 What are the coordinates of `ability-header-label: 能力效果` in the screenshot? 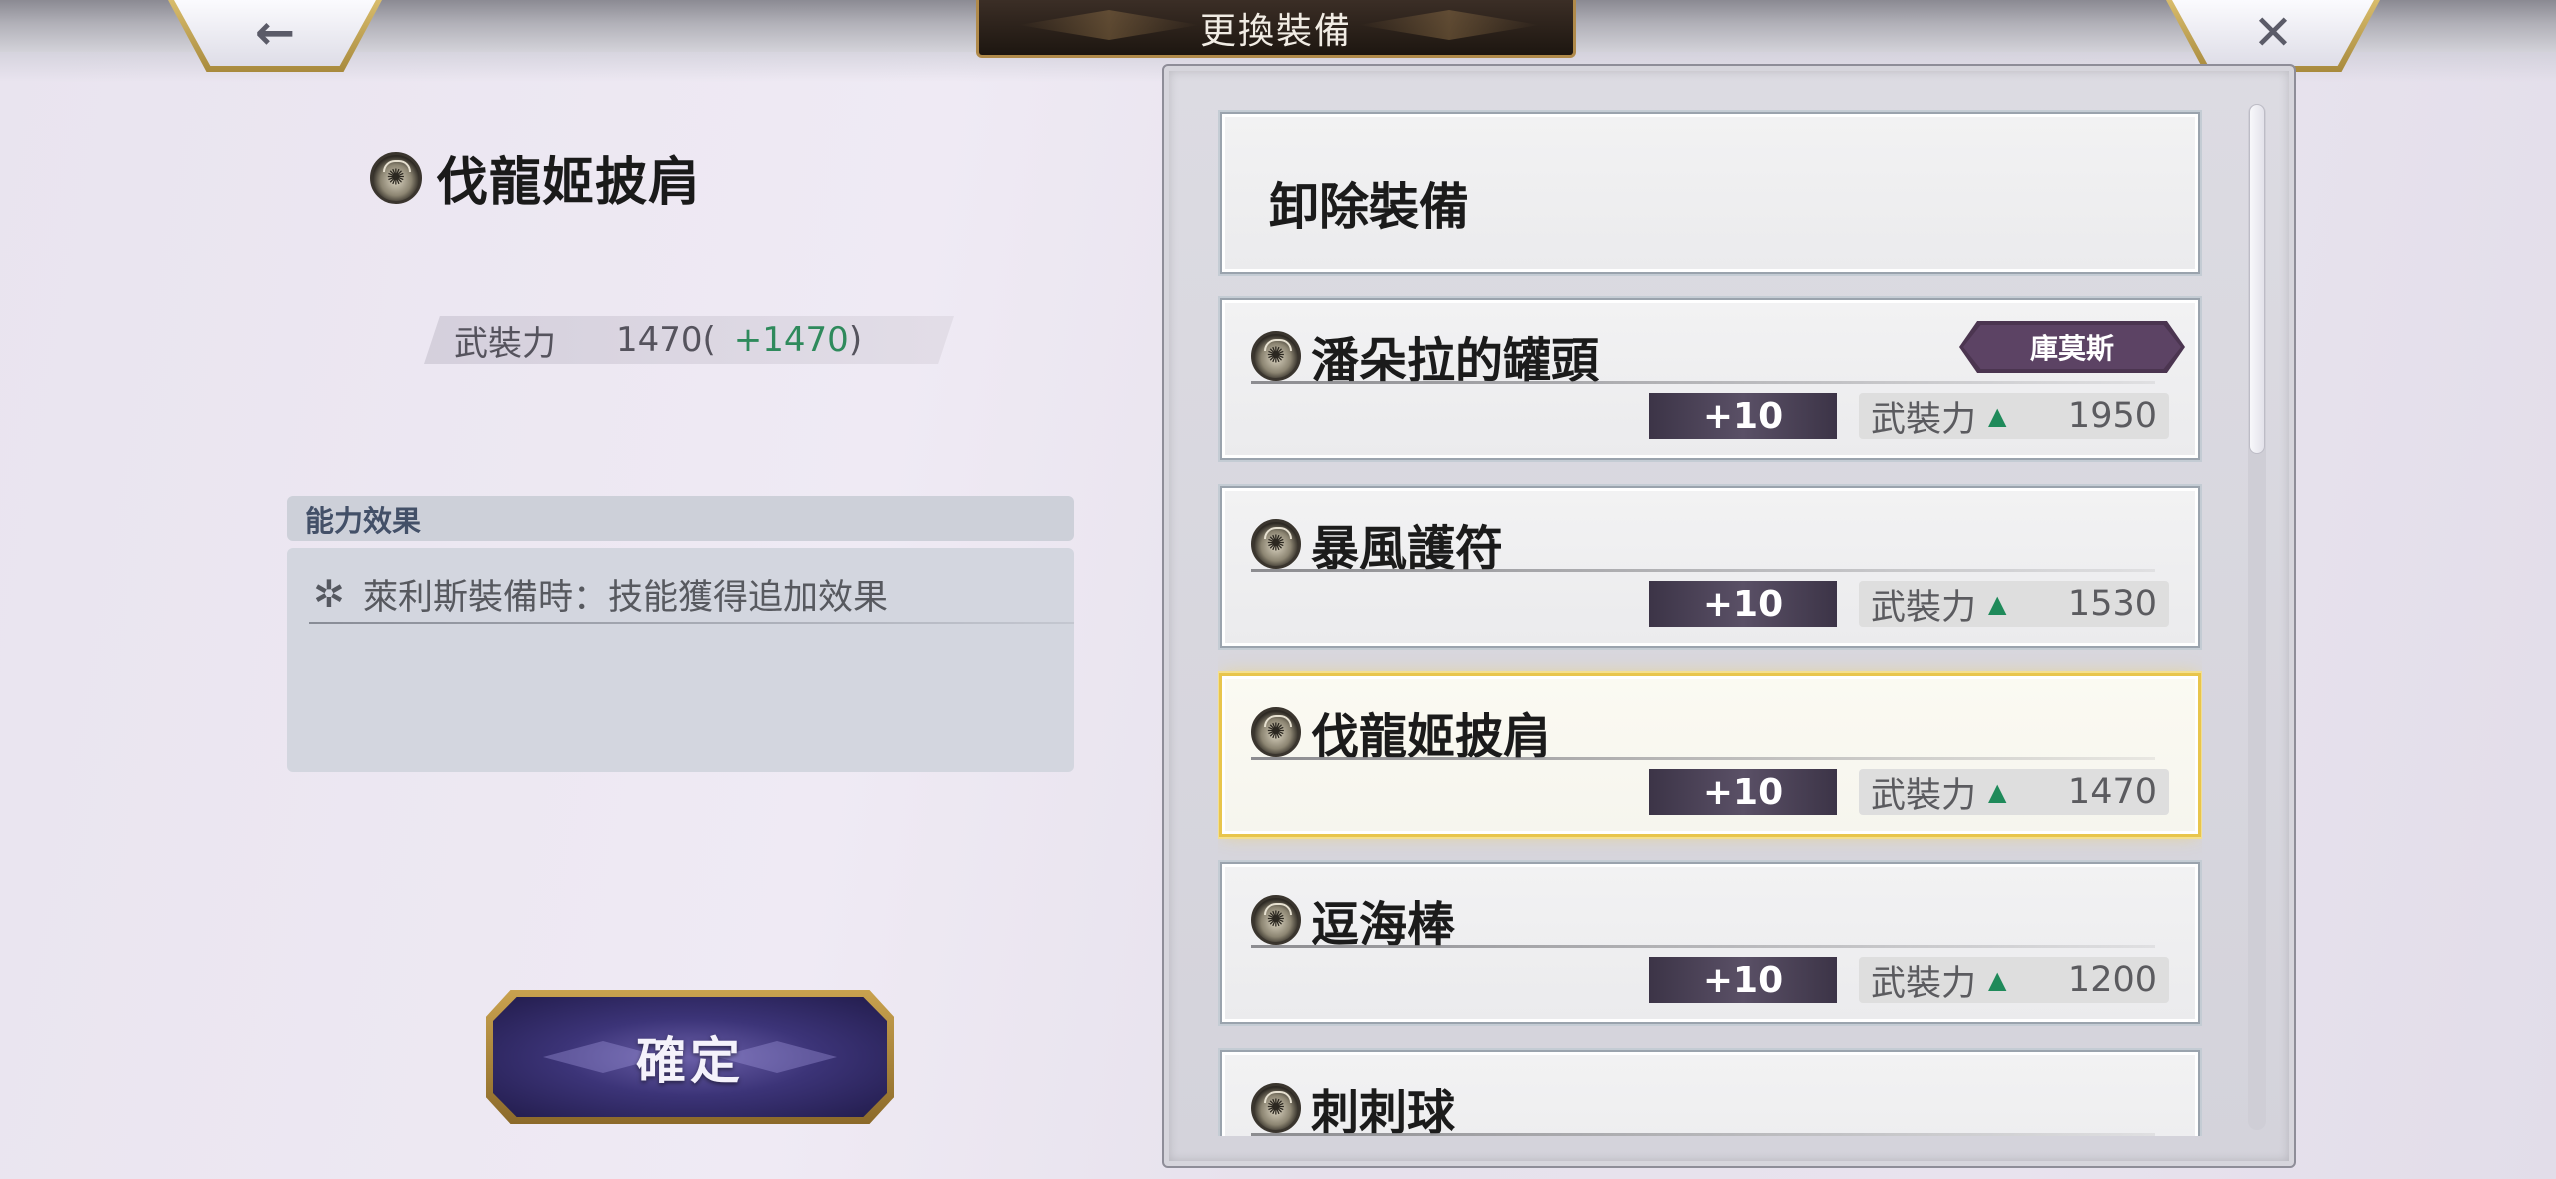 It's located at (363, 520).